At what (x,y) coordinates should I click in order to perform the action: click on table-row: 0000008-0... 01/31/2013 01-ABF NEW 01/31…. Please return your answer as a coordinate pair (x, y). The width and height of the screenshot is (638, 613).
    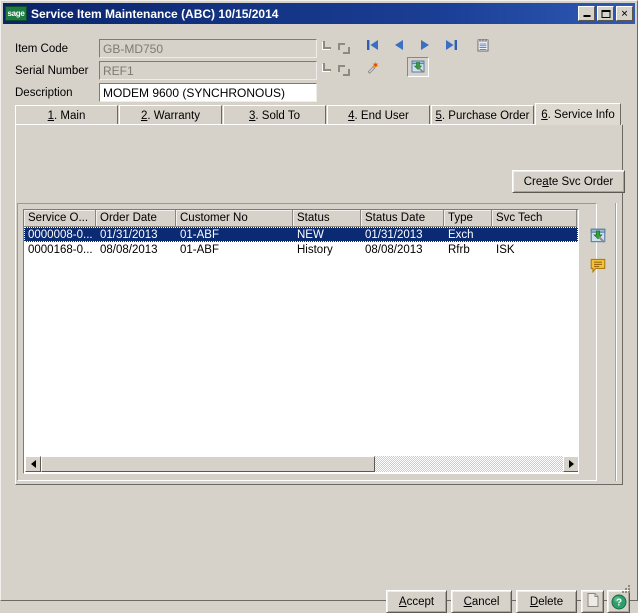
    Looking at the image, I should click on (301, 234).